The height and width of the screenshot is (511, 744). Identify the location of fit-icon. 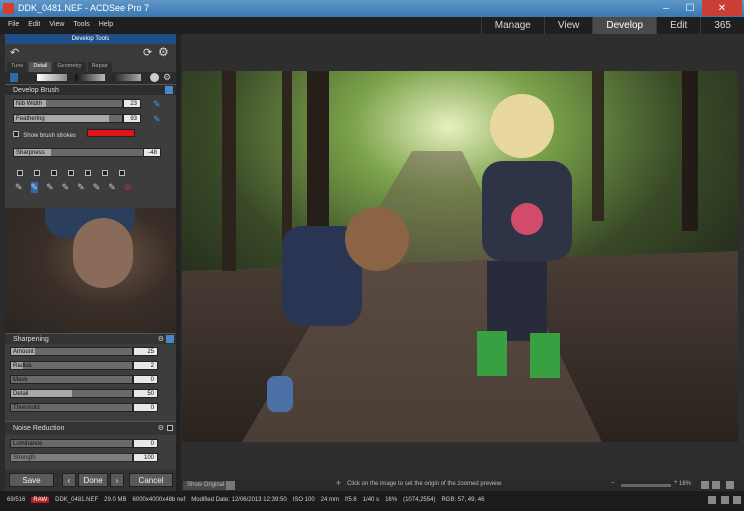
(705, 485).